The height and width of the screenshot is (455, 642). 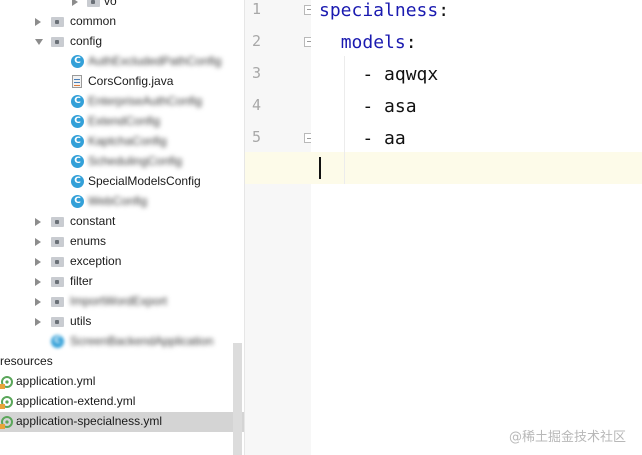 I want to click on tree-item-label: ScreenBackendApplication, so click(x=142, y=341).